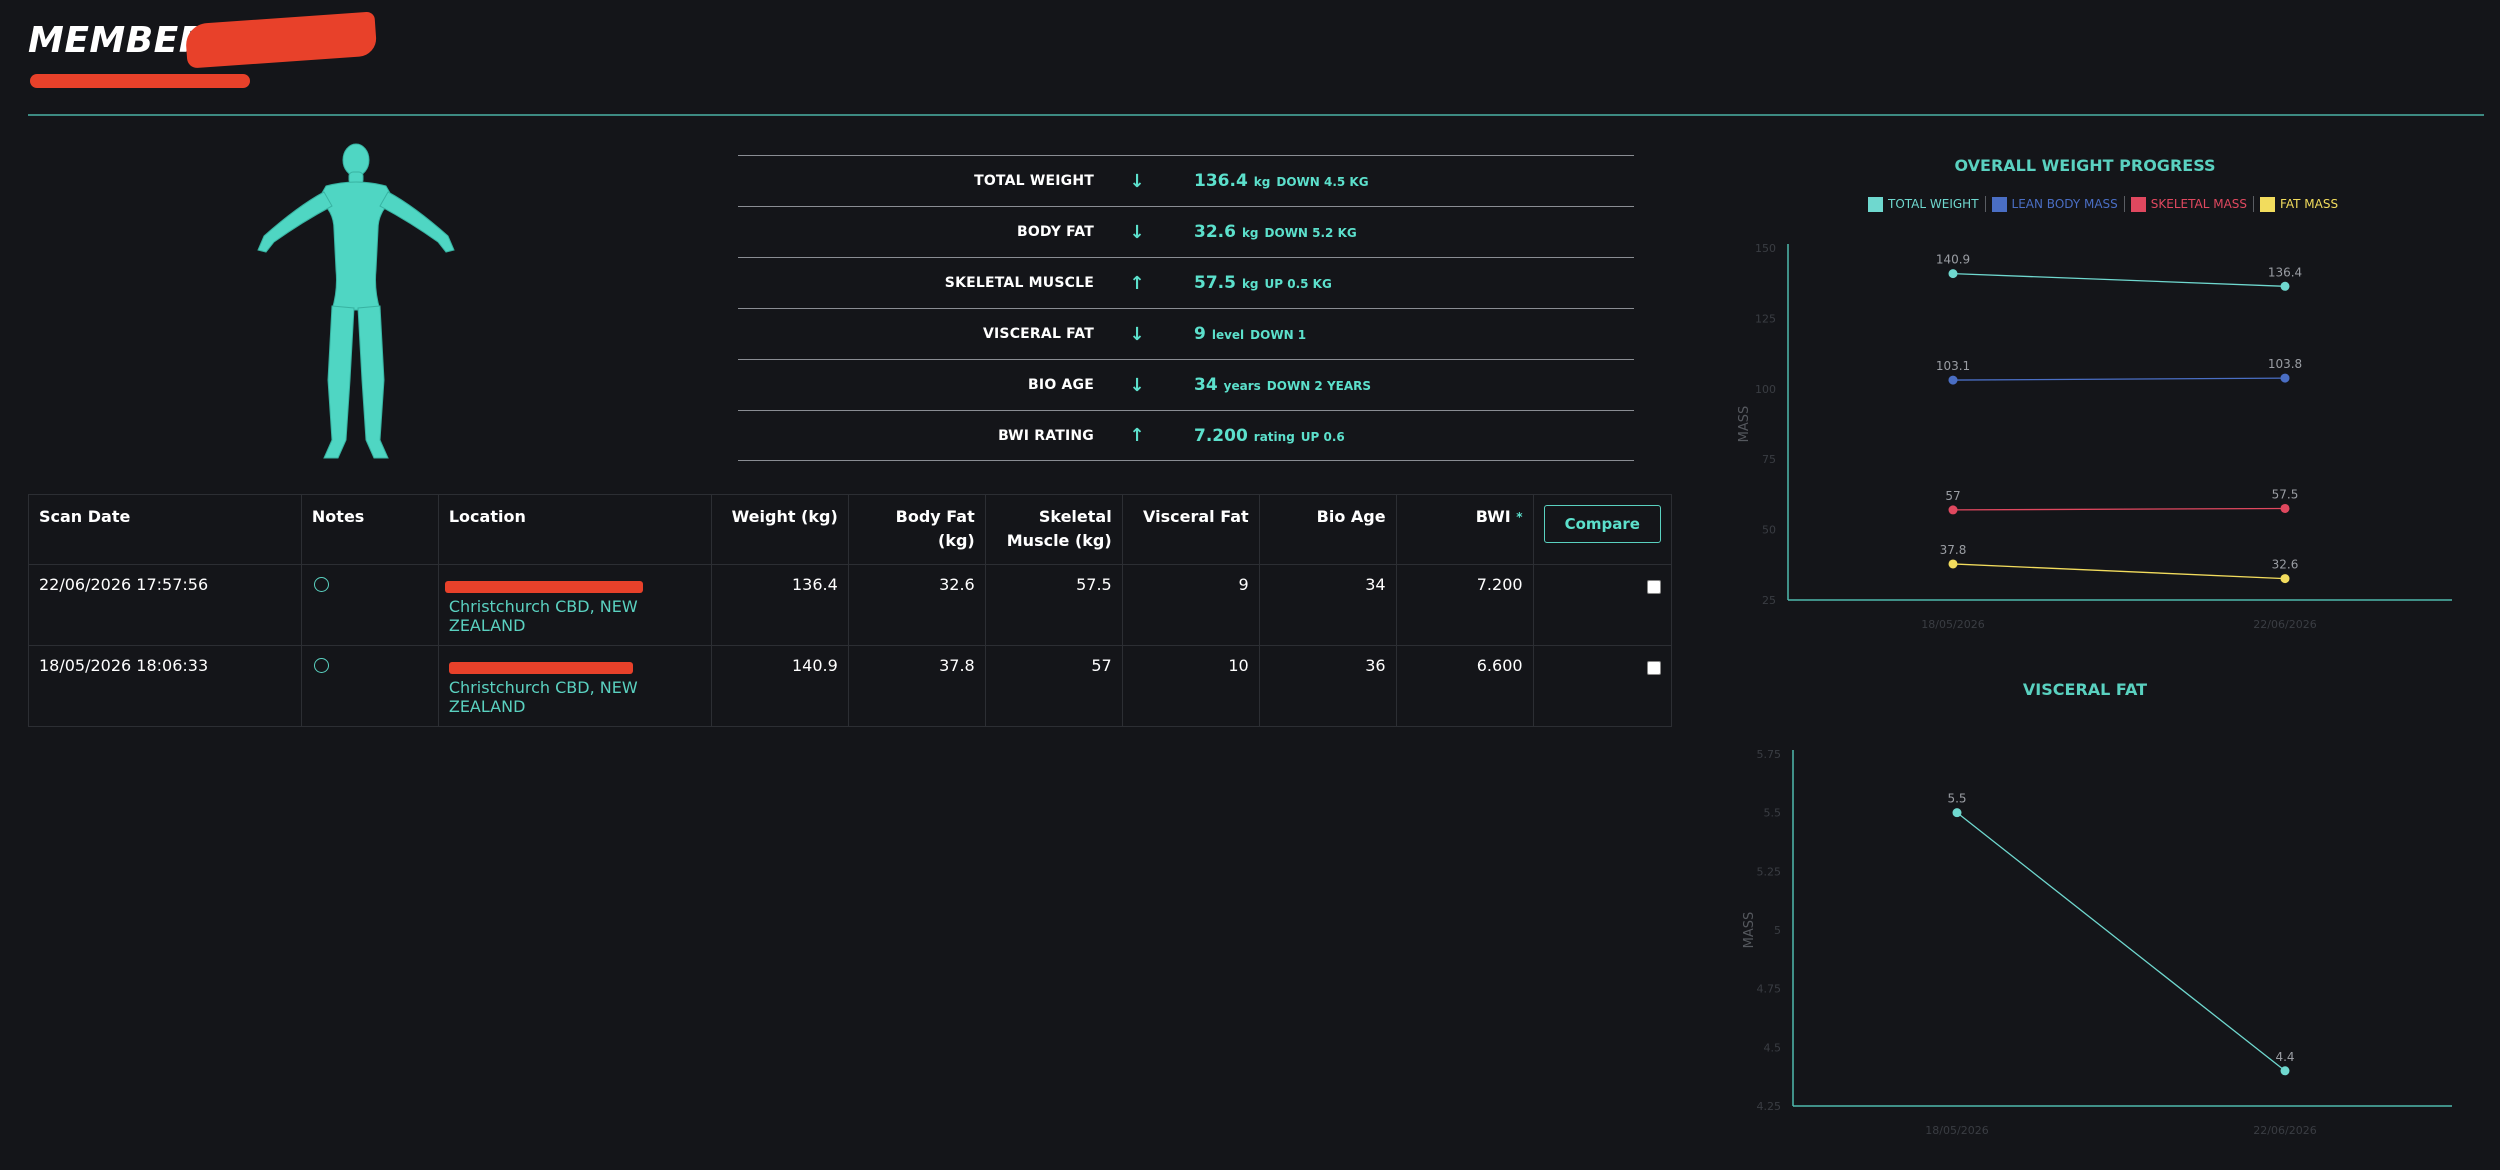  Describe the element at coordinates (1602, 524) in the screenshot. I see `compare-button: Compare` at that location.